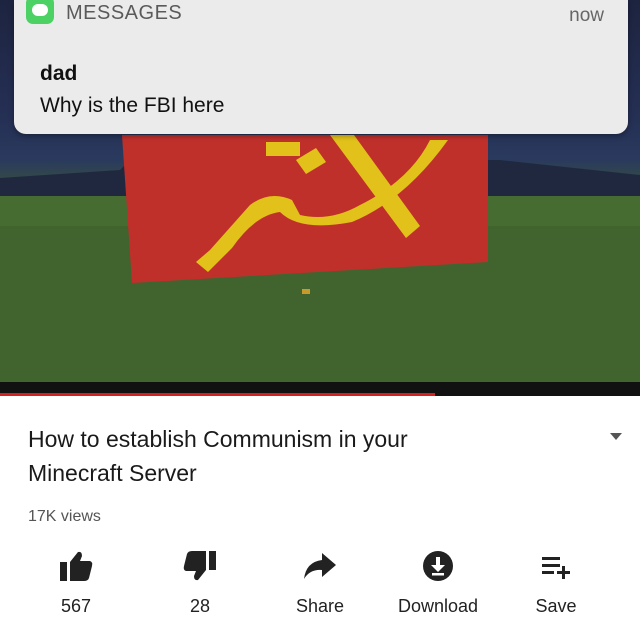 Image resolution: width=640 pixels, height=632 pixels. What do you see at coordinates (132, 105) in the screenshot?
I see `notification-message: Why is the FBI here` at bounding box center [132, 105].